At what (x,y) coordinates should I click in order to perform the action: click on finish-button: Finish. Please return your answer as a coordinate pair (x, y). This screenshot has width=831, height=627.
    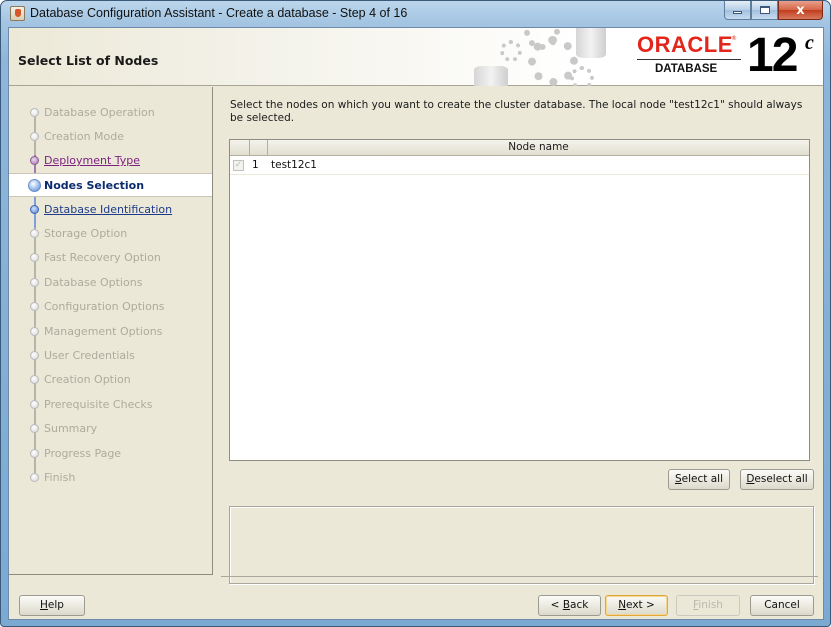
    Looking at the image, I should click on (708, 605).